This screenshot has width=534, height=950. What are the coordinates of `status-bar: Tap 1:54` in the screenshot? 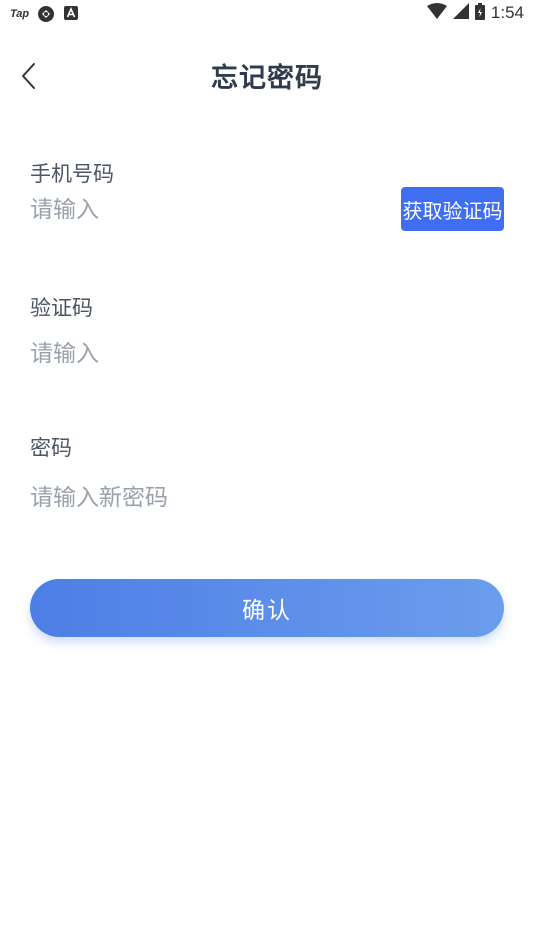 It's located at (267, 14).